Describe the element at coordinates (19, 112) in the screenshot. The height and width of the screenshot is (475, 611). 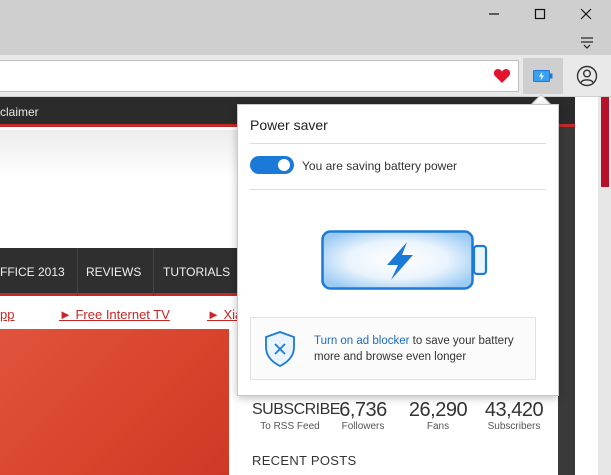
I see `top-nav-link: claimer` at that location.